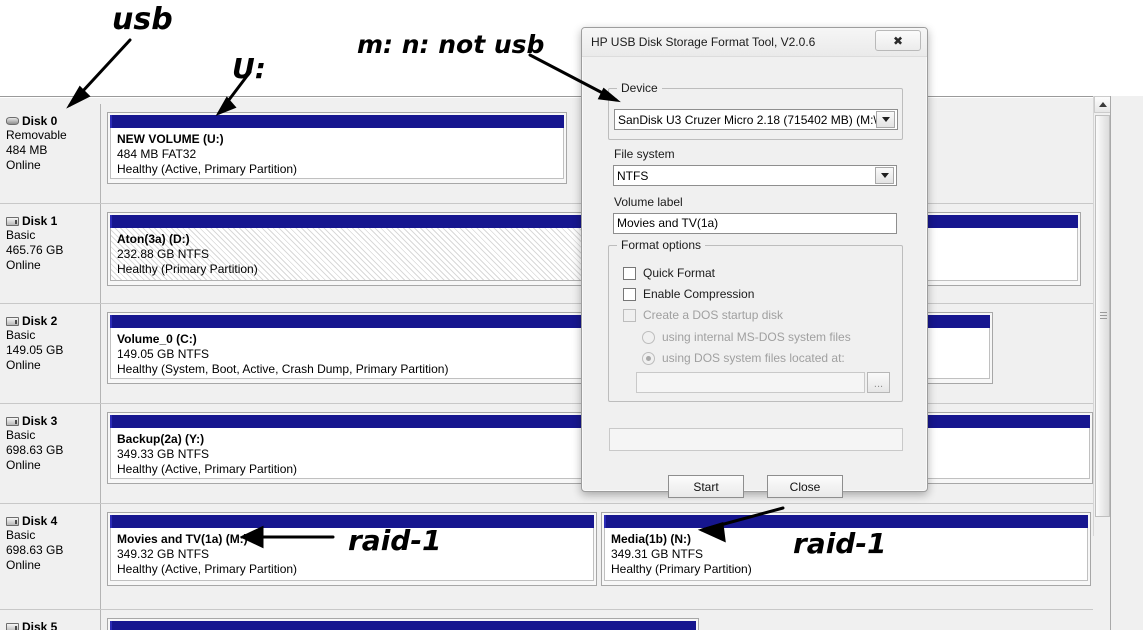 The width and height of the screenshot is (1143, 630). Describe the element at coordinates (679, 273) in the screenshot. I see `quick-format-label: Quick Format` at that location.